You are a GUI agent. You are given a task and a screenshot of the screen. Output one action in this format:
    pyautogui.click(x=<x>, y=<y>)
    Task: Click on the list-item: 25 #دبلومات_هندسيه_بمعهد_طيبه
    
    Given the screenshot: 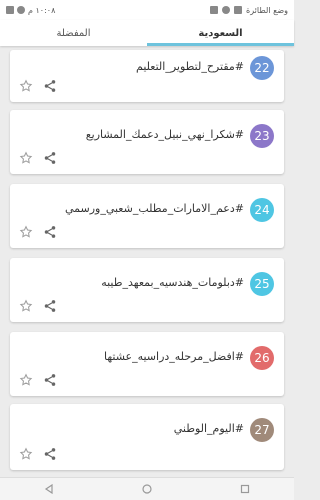 What is the action you would take?
    pyautogui.click(x=147, y=290)
    